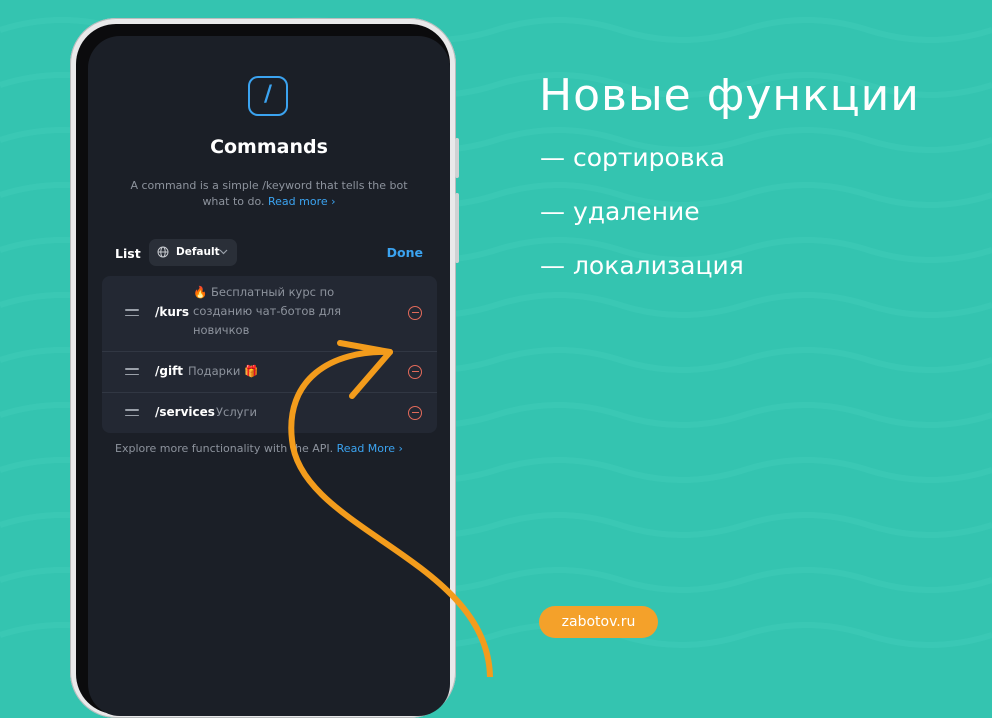 The width and height of the screenshot is (992, 718). I want to click on command-name: /gift, so click(169, 371).